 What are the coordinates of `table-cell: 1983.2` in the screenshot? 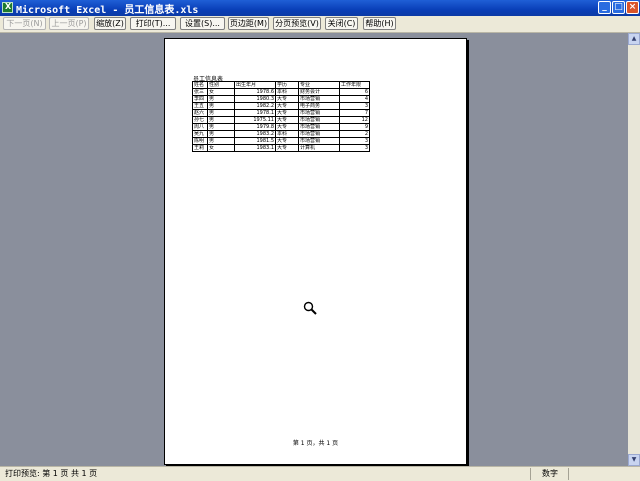 It's located at (255, 134).